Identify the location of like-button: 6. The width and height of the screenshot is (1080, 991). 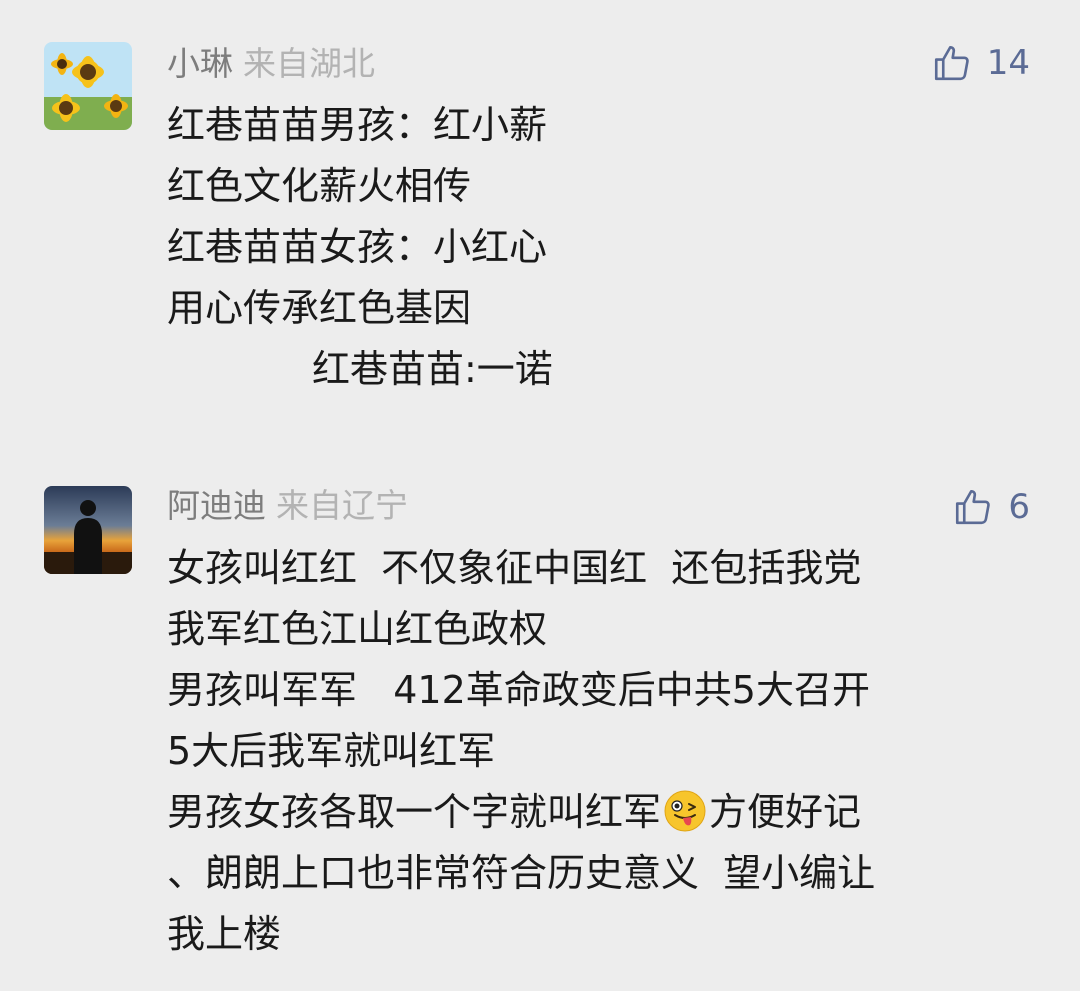
(991, 507).